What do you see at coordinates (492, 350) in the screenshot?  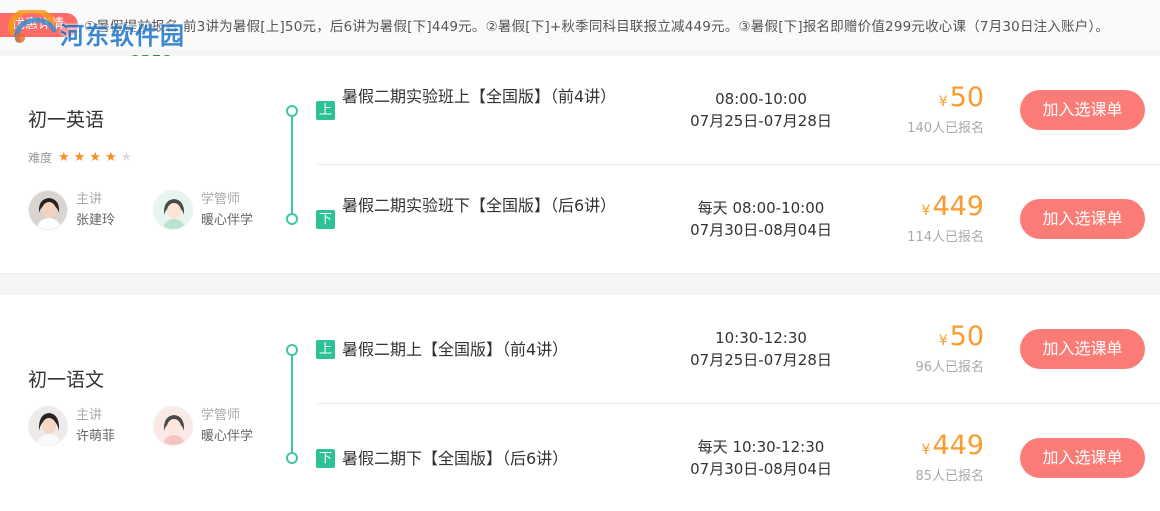 I see `lesson-title: 暑假二期上【全国版】（前4讲）` at bounding box center [492, 350].